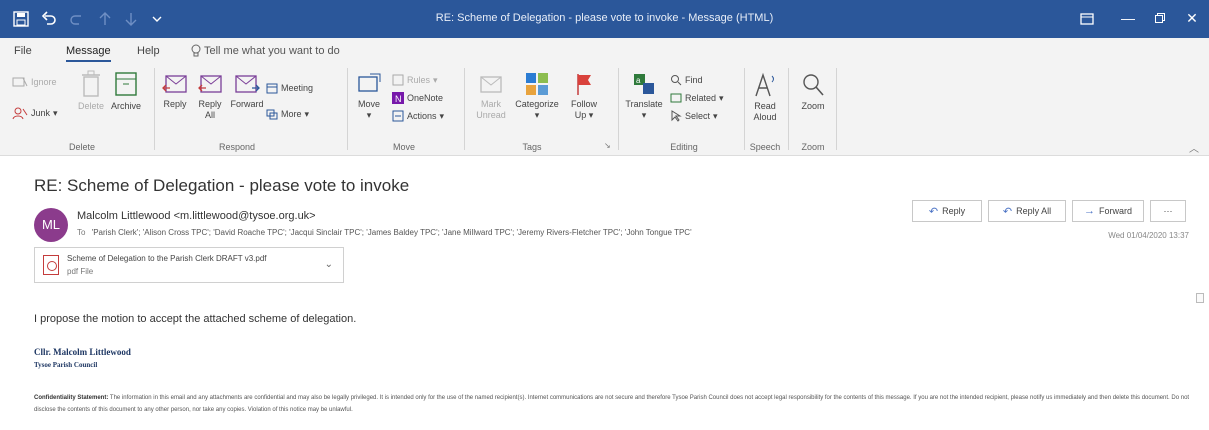  Describe the element at coordinates (813, 92) in the screenshot. I see `zoom-button: Zoom` at that location.